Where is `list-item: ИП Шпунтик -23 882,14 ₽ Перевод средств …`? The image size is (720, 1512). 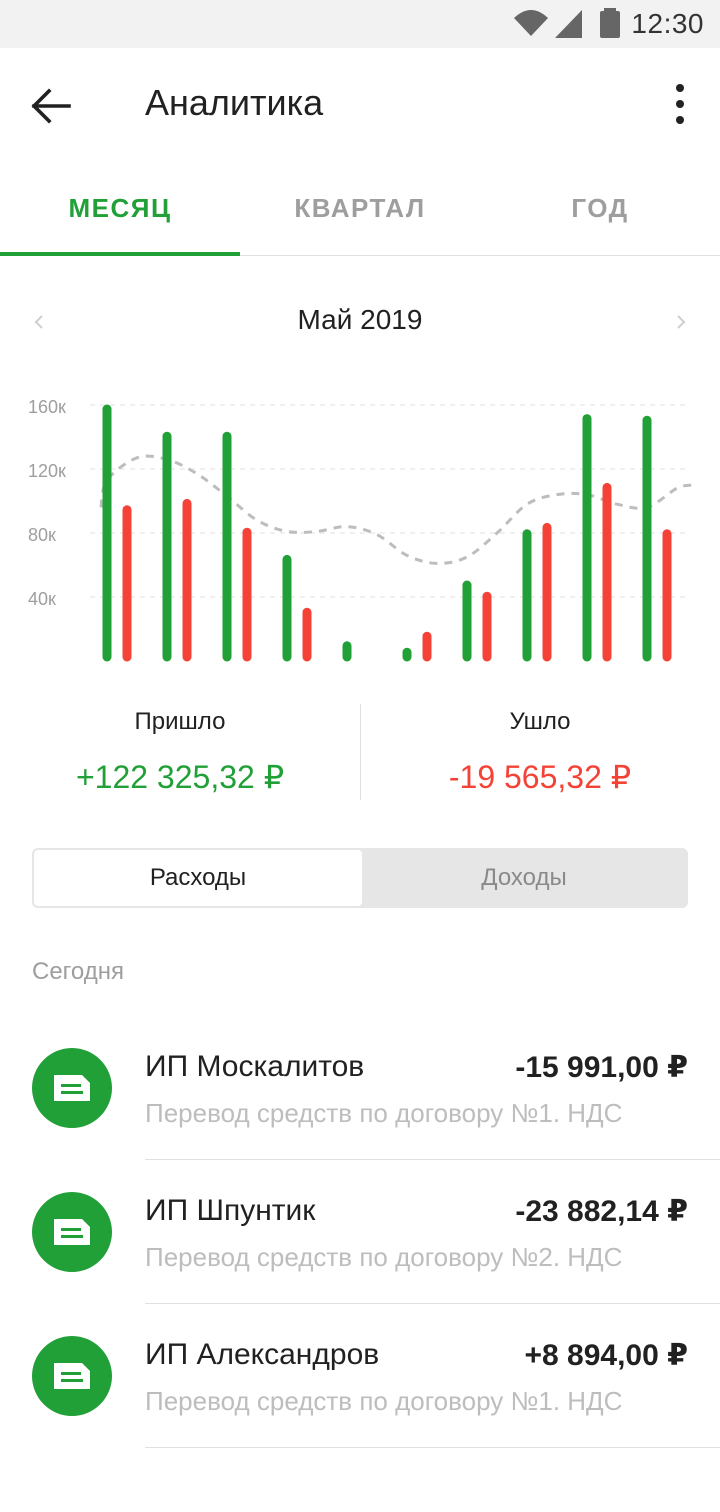
list-item: ИП Шпунтик -23 882,14 ₽ Перевод средств … is located at coordinates (360, 1232).